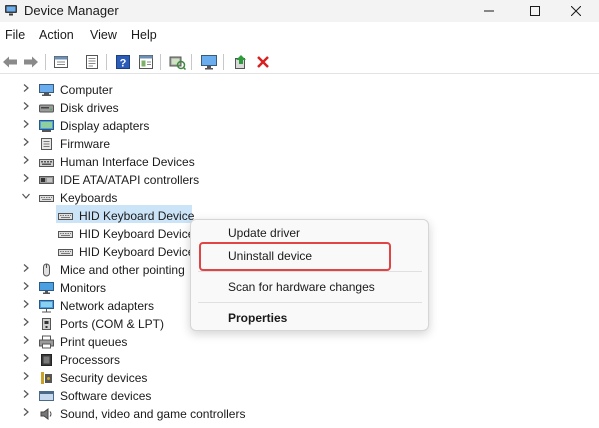 This screenshot has width=599, height=428. What do you see at coordinates (46, 163) in the screenshot?
I see `hid-icon` at bounding box center [46, 163].